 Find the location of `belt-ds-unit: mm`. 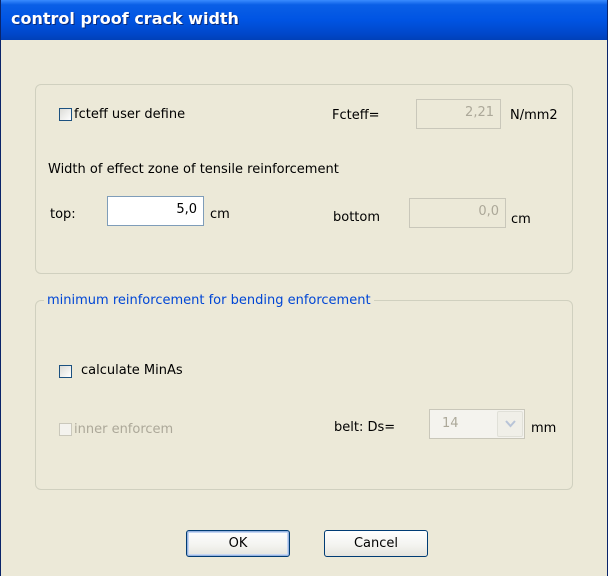

belt-ds-unit: mm is located at coordinates (544, 428).